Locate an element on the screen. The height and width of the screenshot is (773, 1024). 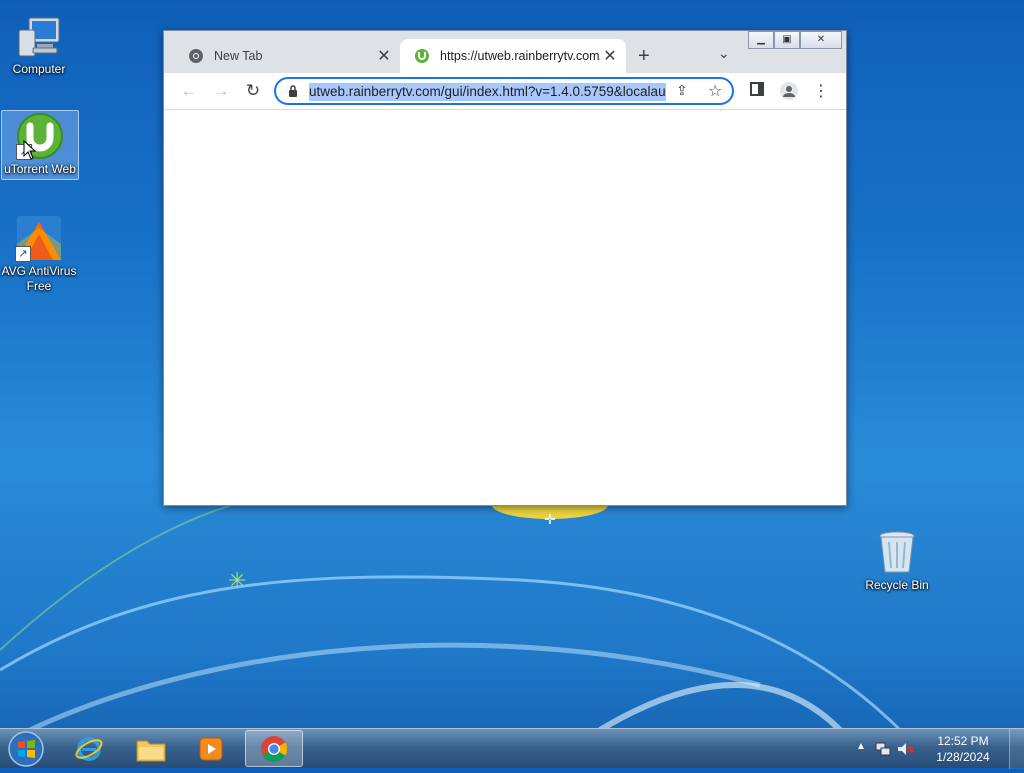
bookmark-star-icon: ☆ is located at coordinates (715, 91).